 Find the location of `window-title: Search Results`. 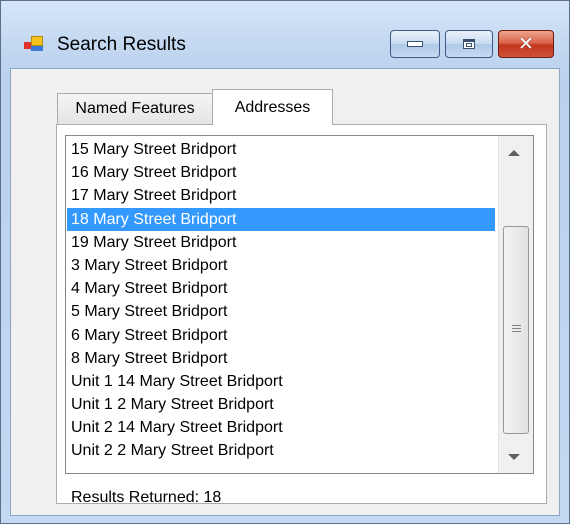

window-title: Search Results is located at coordinates (121, 44).